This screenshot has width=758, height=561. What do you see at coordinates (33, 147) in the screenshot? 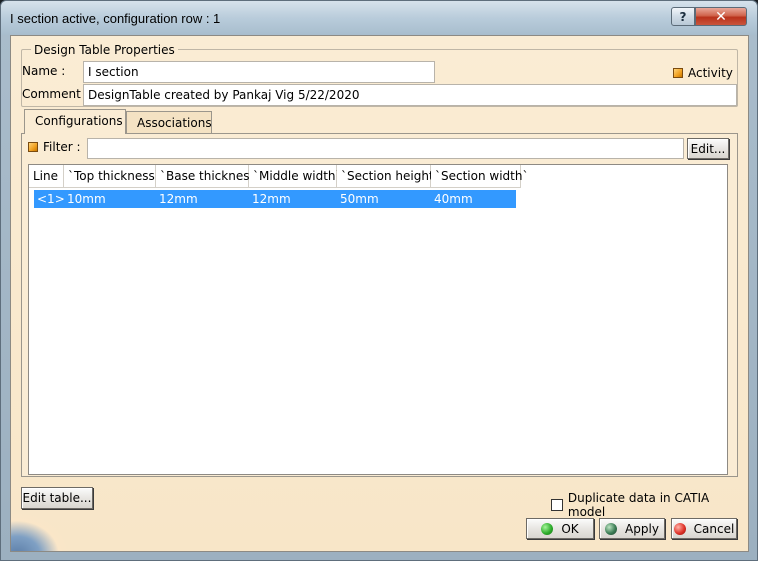
I see `filter-status-icon` at bounding box center [33, 147].